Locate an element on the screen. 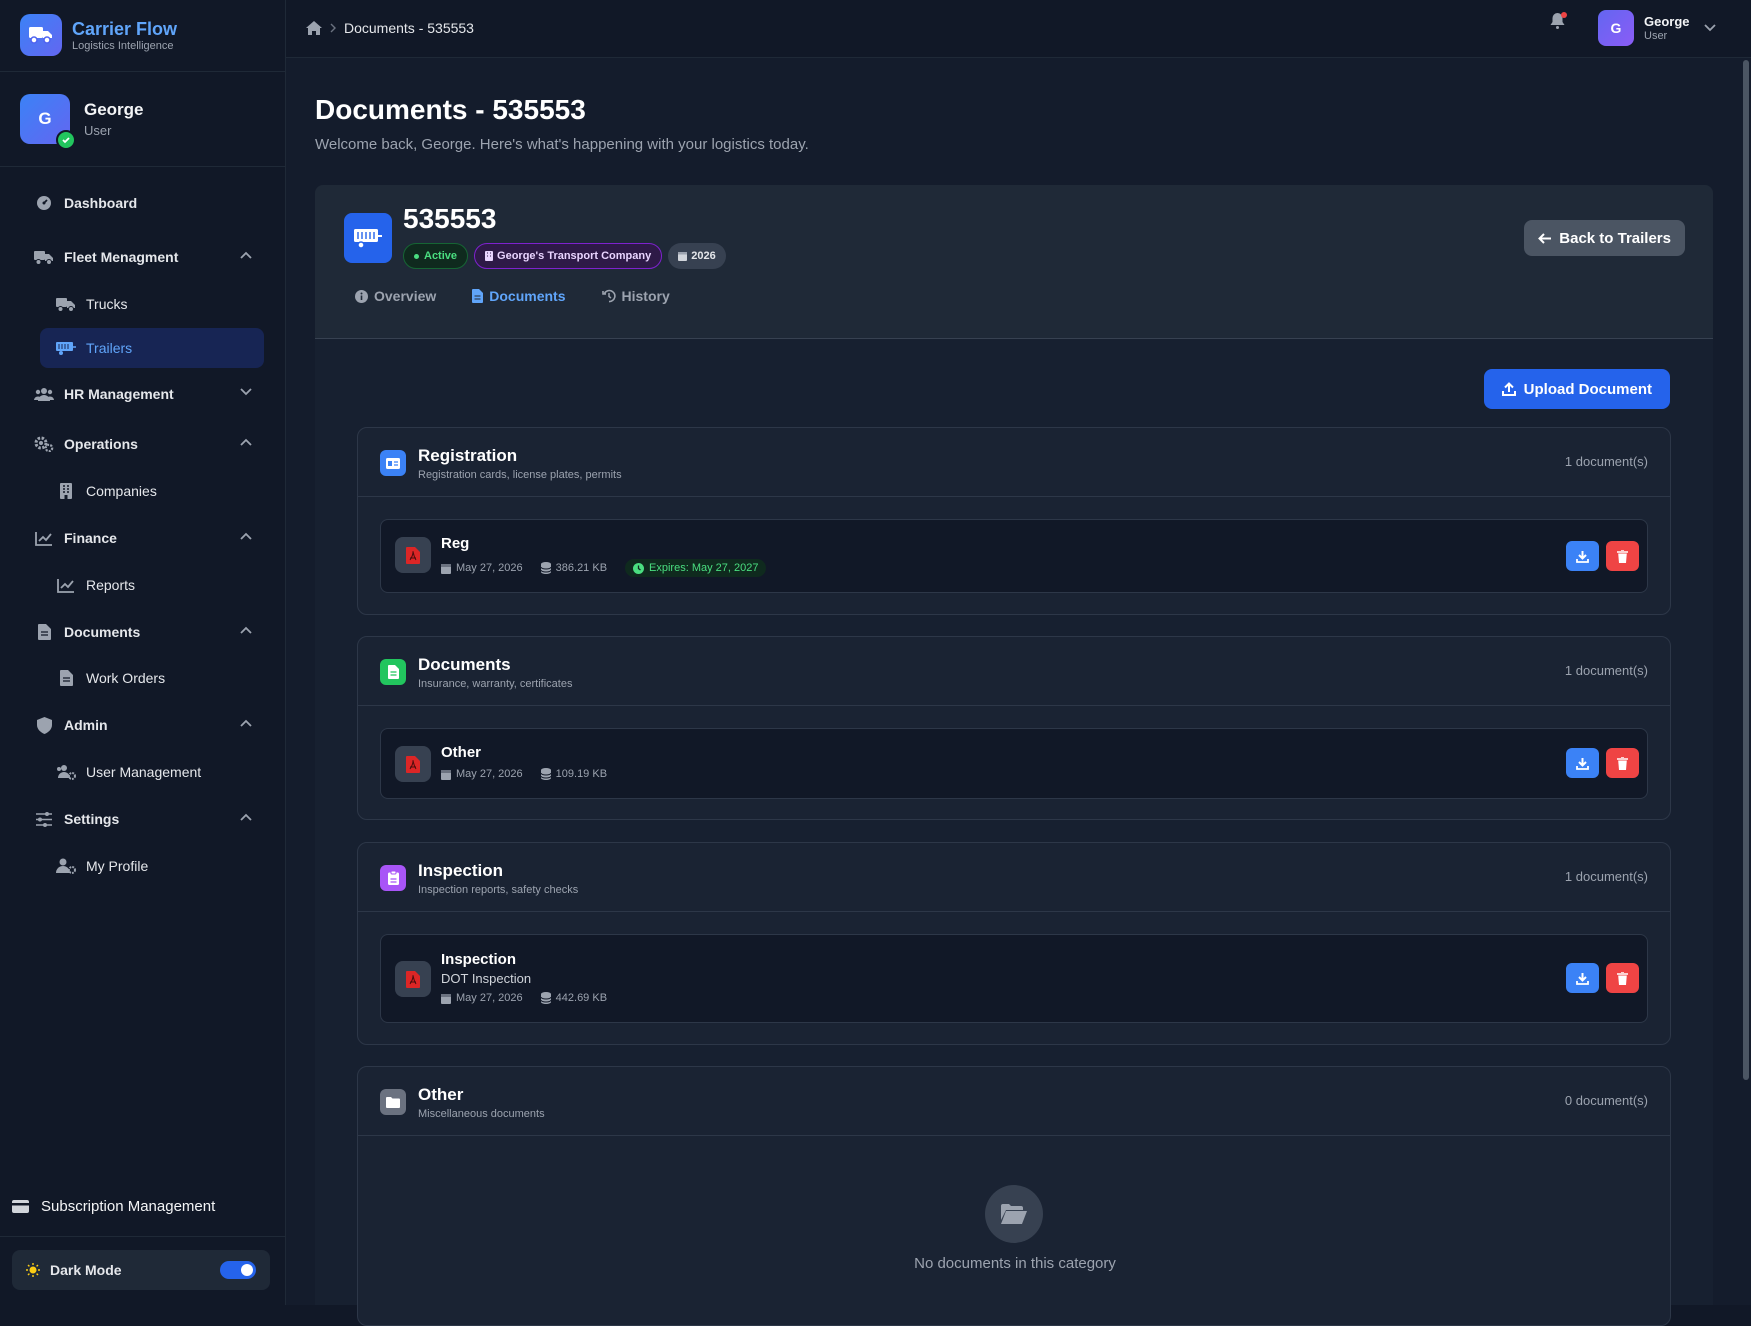  home-icon is located at coordinates (314, 28).